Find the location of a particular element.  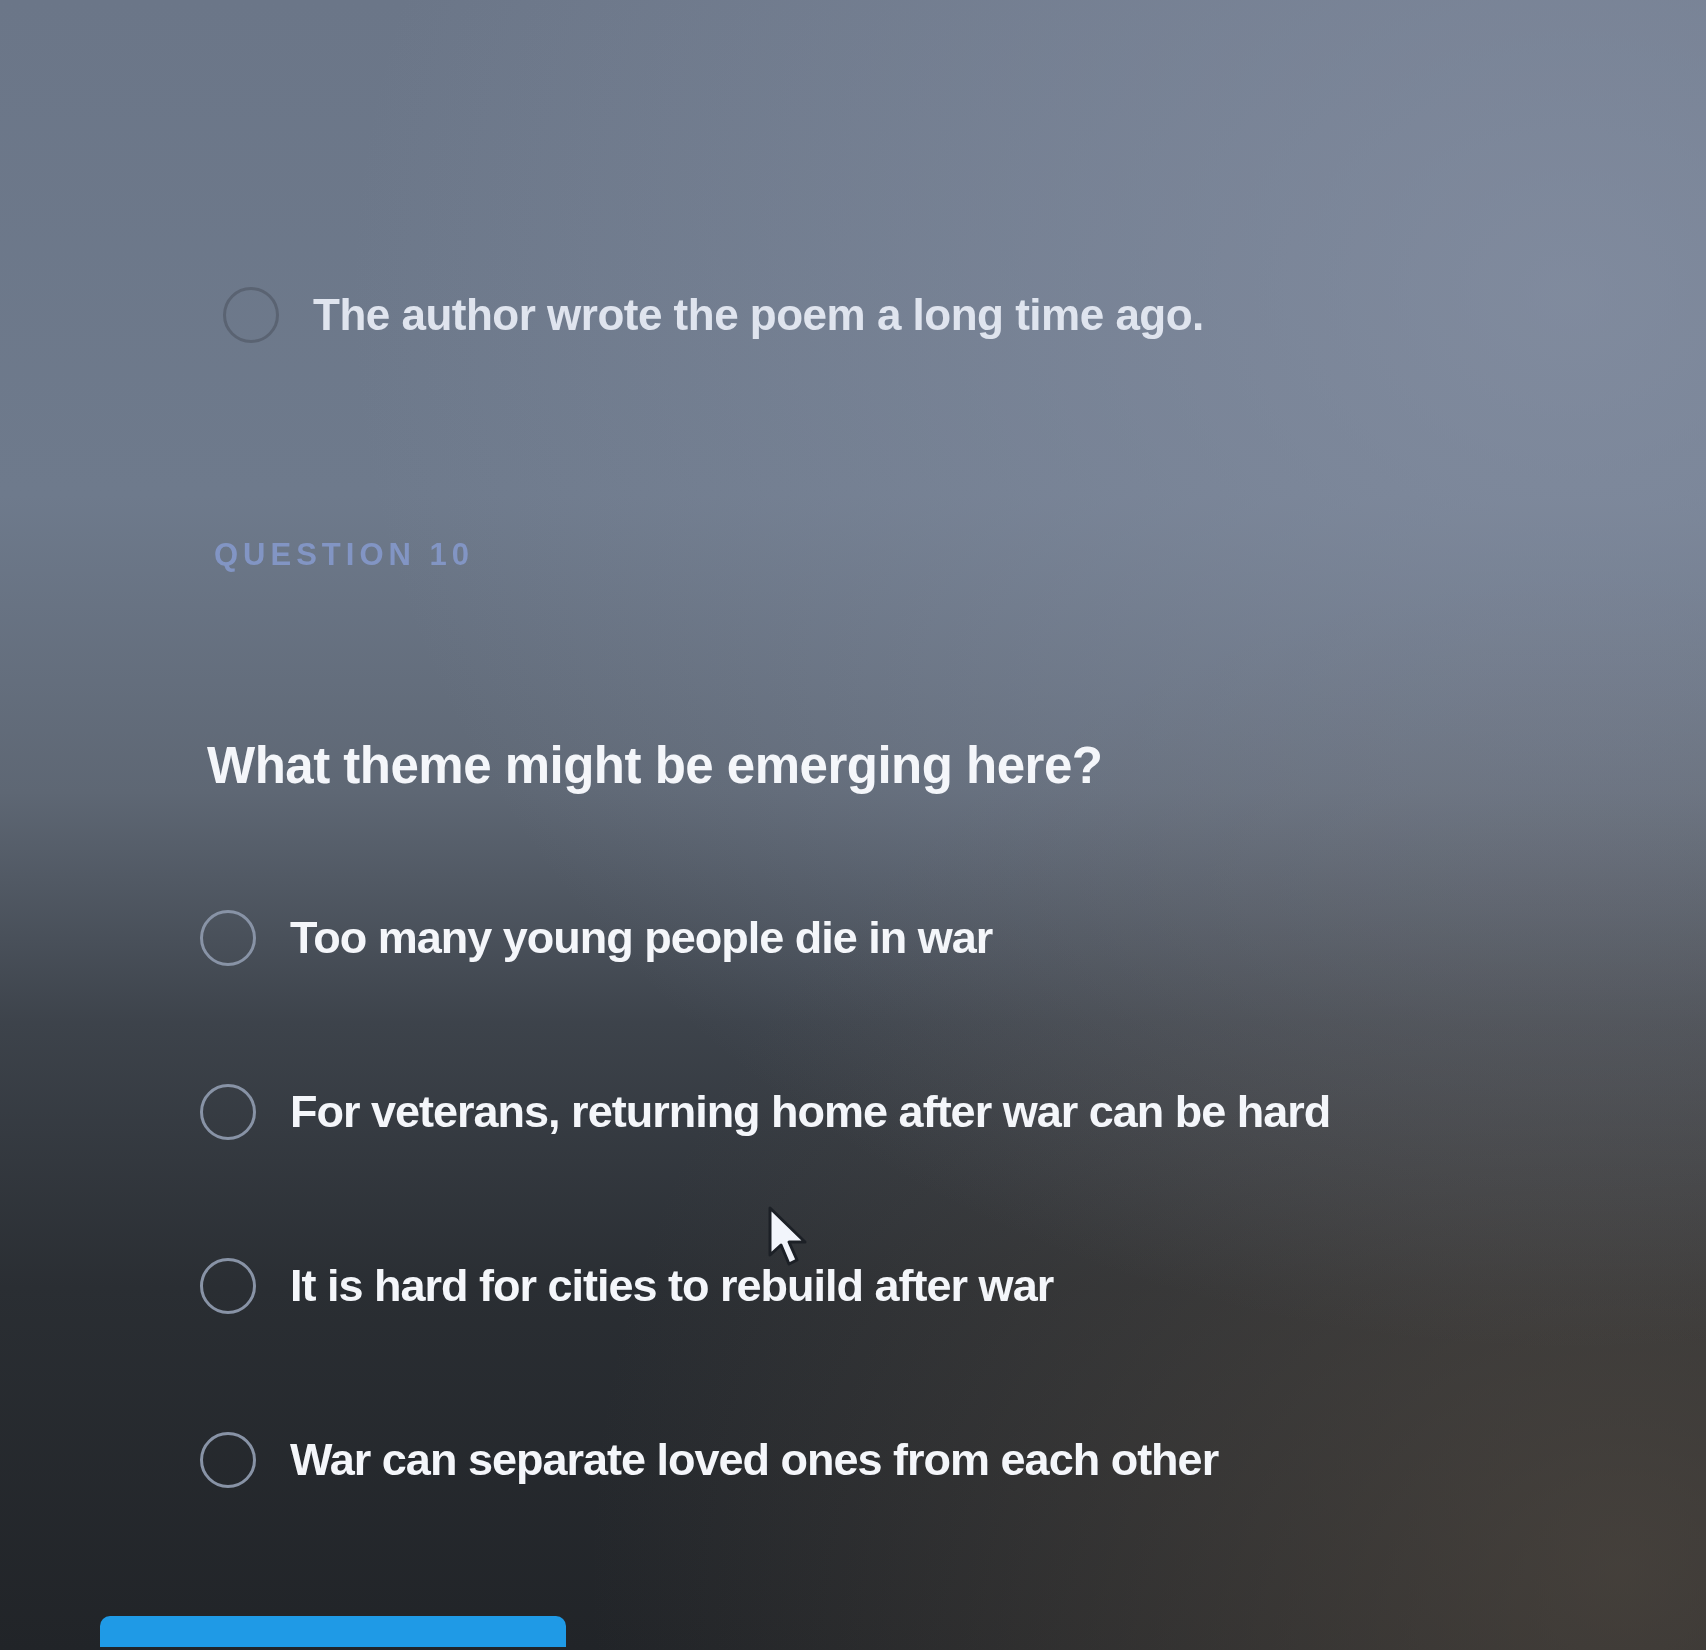

question-text: What theme might be emerging here? is located at coordinates (655, 766).